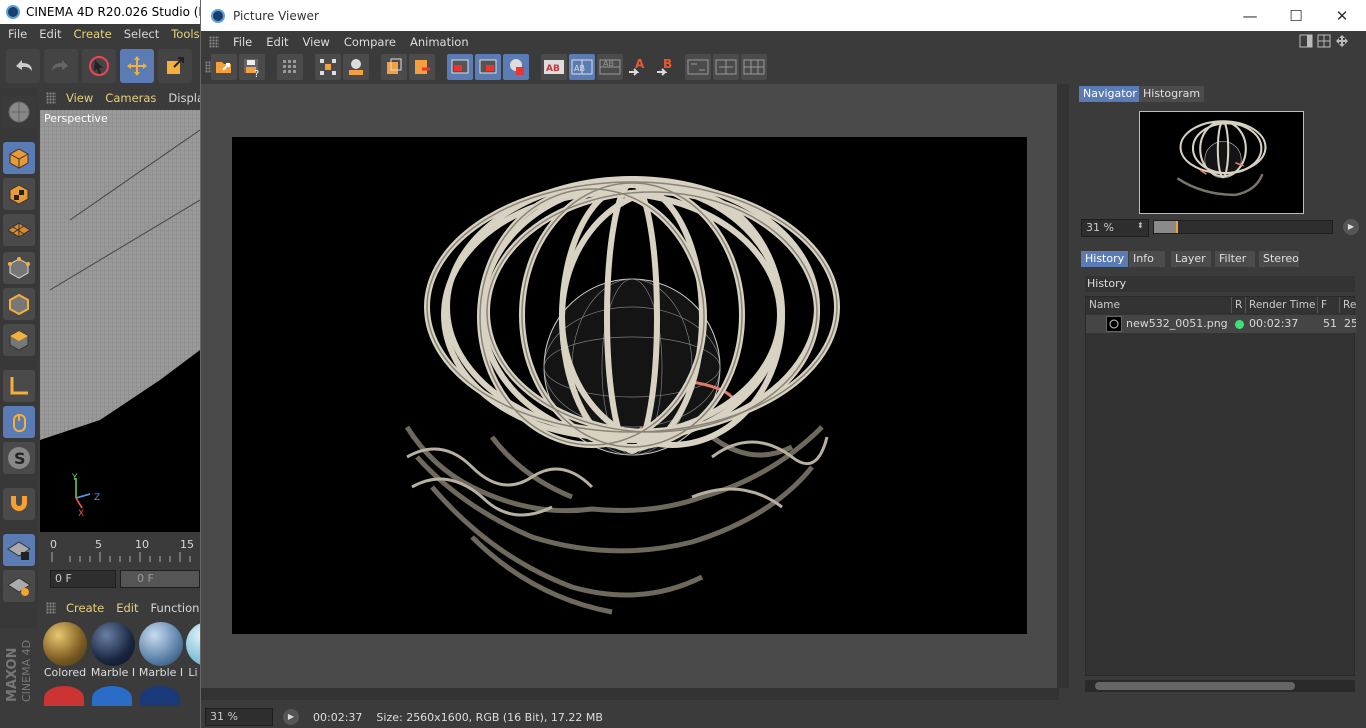  Describe the element at coordinates (1172, 94) in the screenshot. I see `tab-histogram: Histogram` at that location.